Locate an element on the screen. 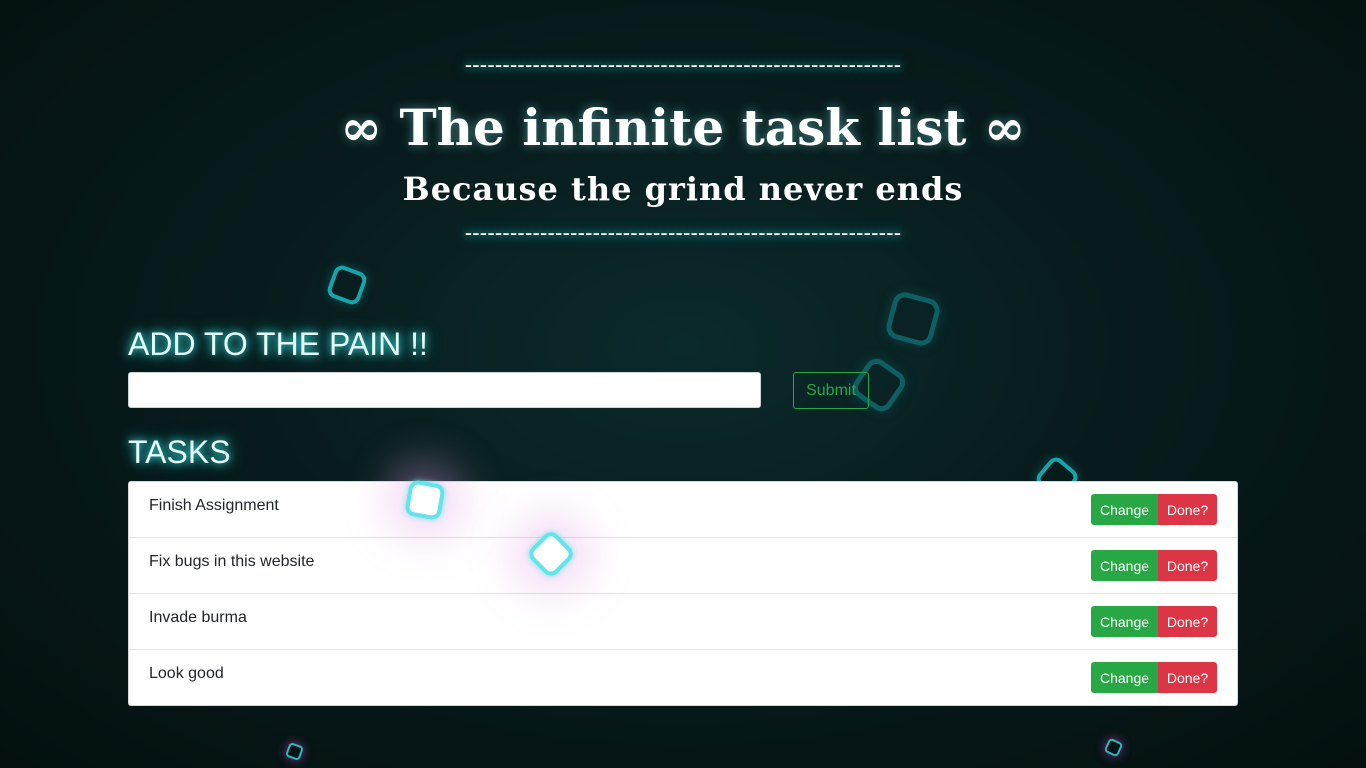 Image resolution: width=1366 pixels, height=768 pixels. task-text: Invade burma is located at coordinates (198, 617).